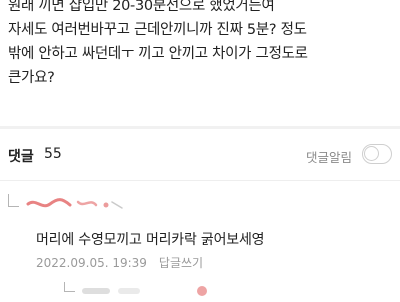  I want to click on nested-reply-row, so click(232, 291).